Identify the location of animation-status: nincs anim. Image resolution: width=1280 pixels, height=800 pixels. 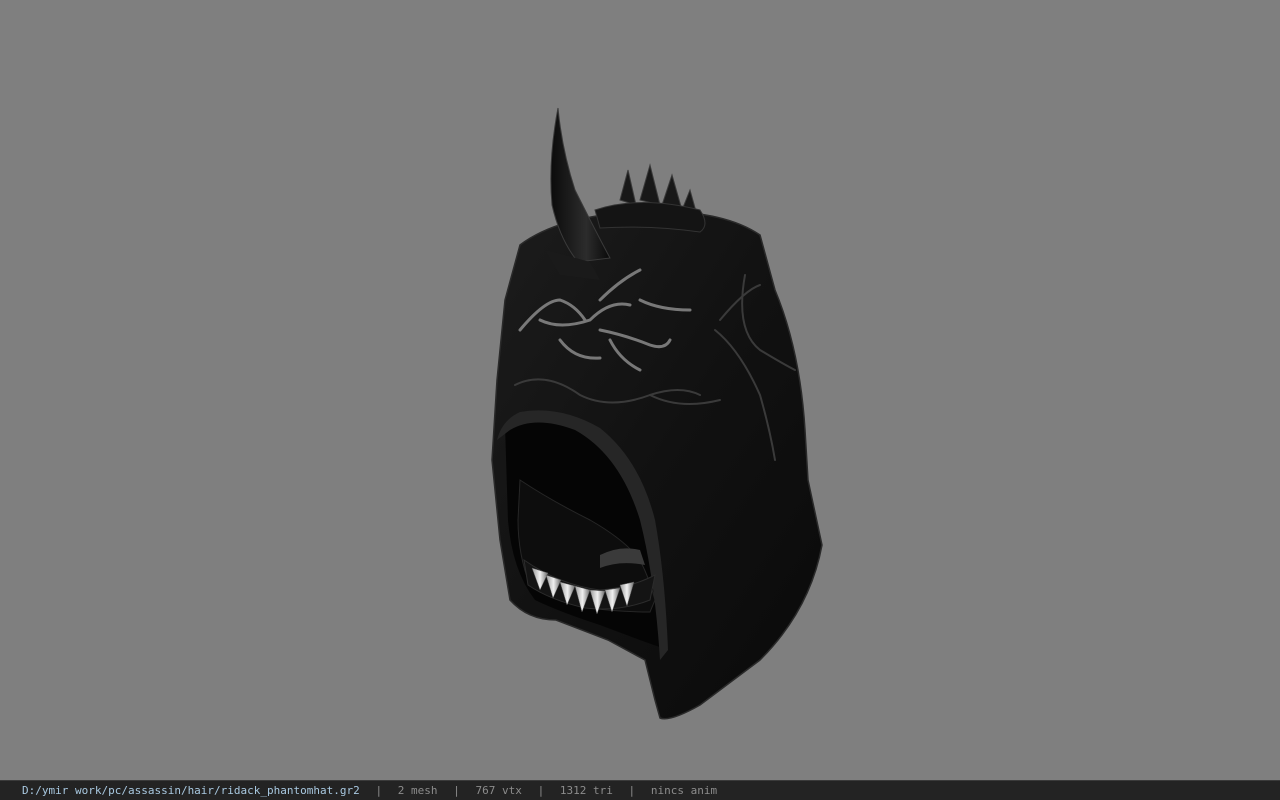
(684, 790).